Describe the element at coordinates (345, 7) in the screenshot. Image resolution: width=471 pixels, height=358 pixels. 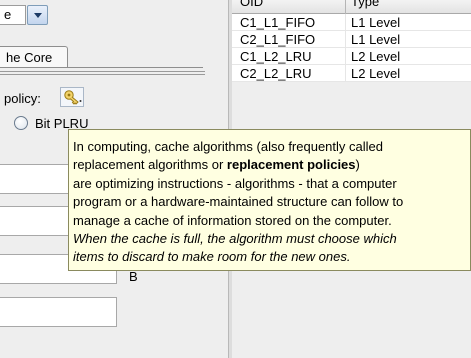
I see `column-divider` at that location.